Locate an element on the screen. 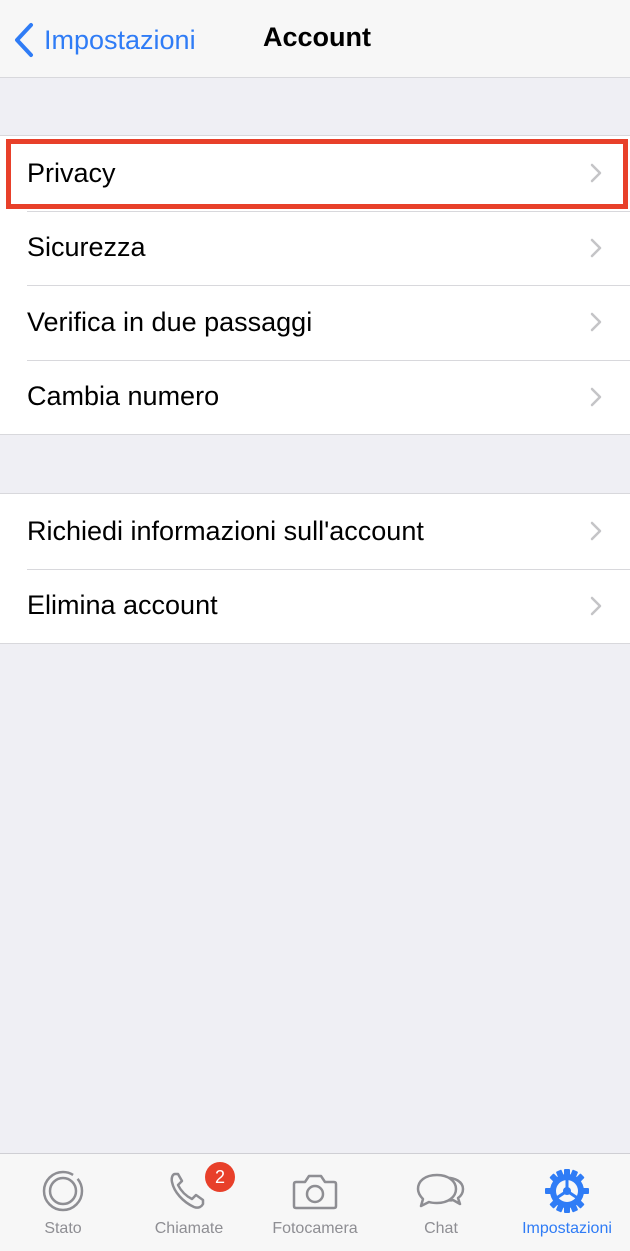 This screenshot has height=1251, width=630. tab-settings: Impostazioni is located at coordinates (567, 1205).